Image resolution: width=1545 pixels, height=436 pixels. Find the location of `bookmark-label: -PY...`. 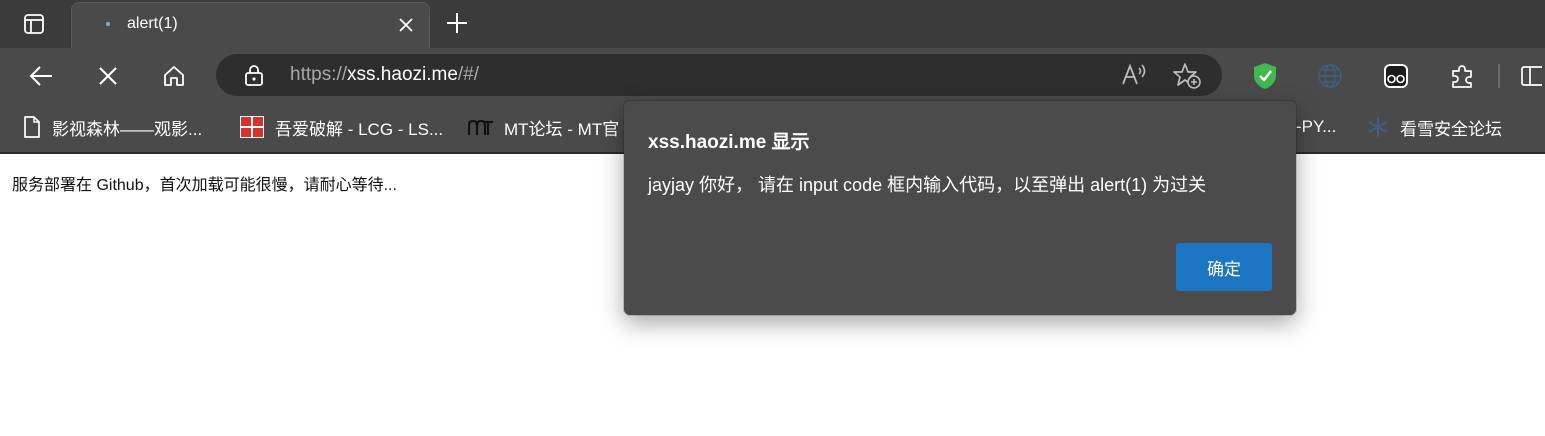

bookmark-label: -PY... is located at coordinates (1316, 126).